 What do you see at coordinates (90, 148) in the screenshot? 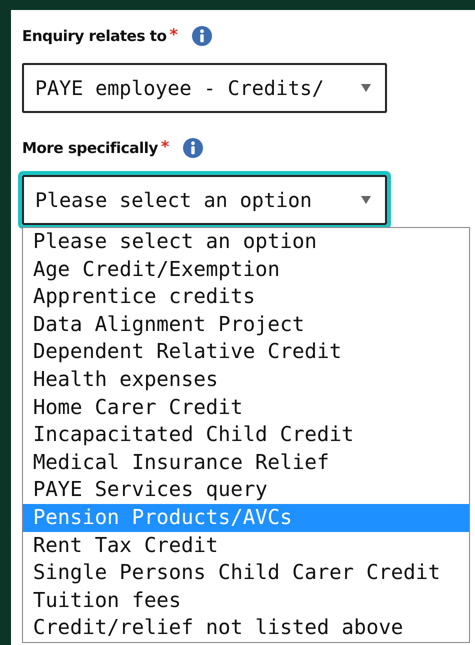
I see `field-label: More specifically` at bounding box center [90, 148].